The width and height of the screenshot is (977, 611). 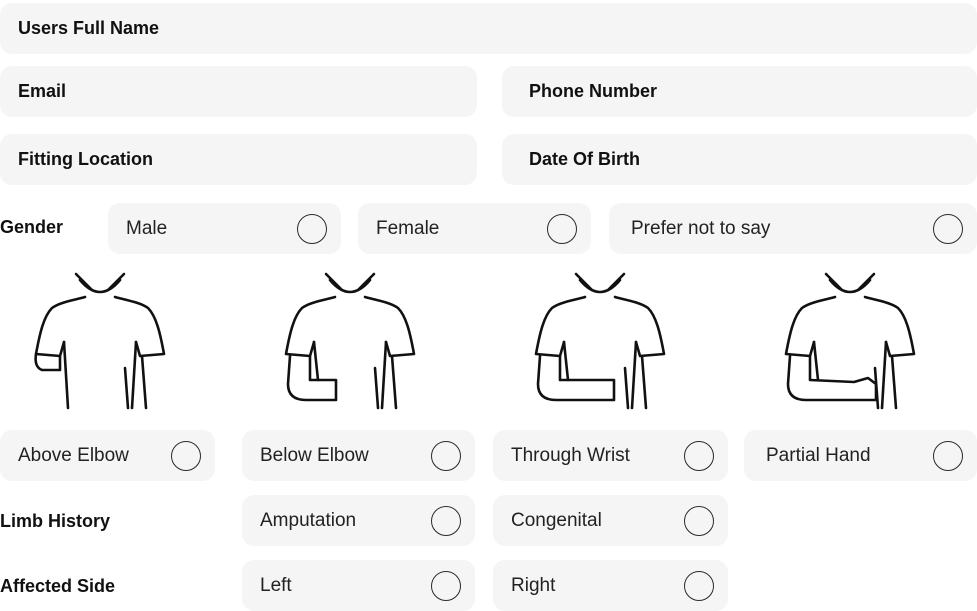 I want to click on gender-option-prefer-not-to-say: Prefer not to say, so click(x=793, y=228).